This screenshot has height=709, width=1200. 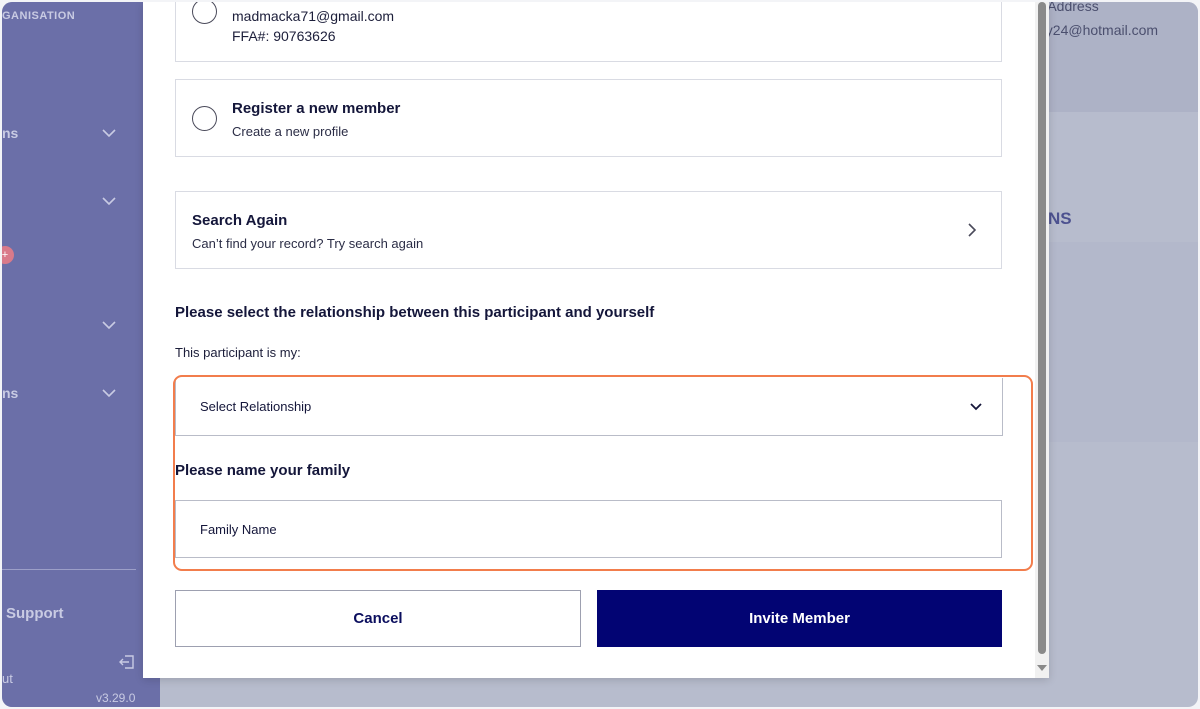 I want to click on member-option-card: madmacka71@gmail.com FFA#: 90763626, so click(x=588, y=32).